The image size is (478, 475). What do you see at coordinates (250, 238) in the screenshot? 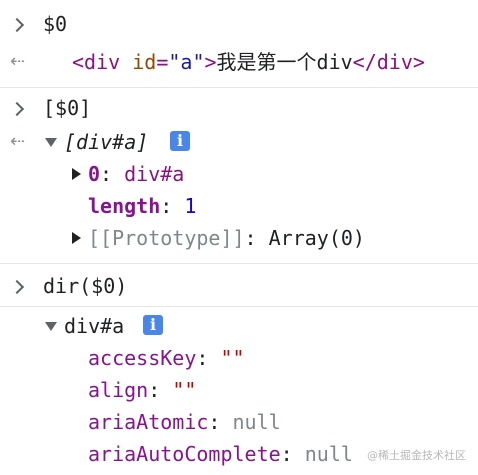
I see `prototype-colon: :` at bounding box center [250, 238].